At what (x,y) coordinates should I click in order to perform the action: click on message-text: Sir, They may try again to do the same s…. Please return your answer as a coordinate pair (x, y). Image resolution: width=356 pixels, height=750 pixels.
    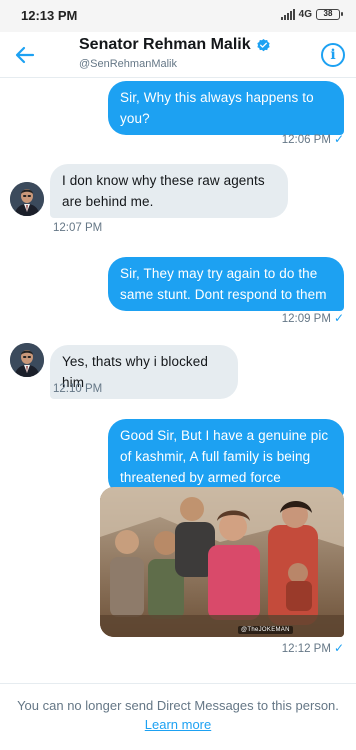
    Looking at the image, I should click on (223, 284).